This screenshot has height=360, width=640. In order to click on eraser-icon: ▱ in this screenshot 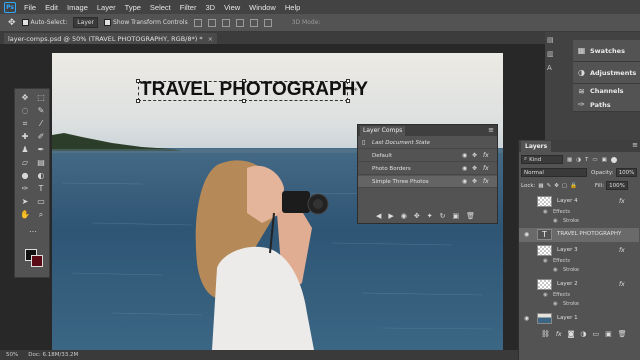, I will do `click(25, 163)`.